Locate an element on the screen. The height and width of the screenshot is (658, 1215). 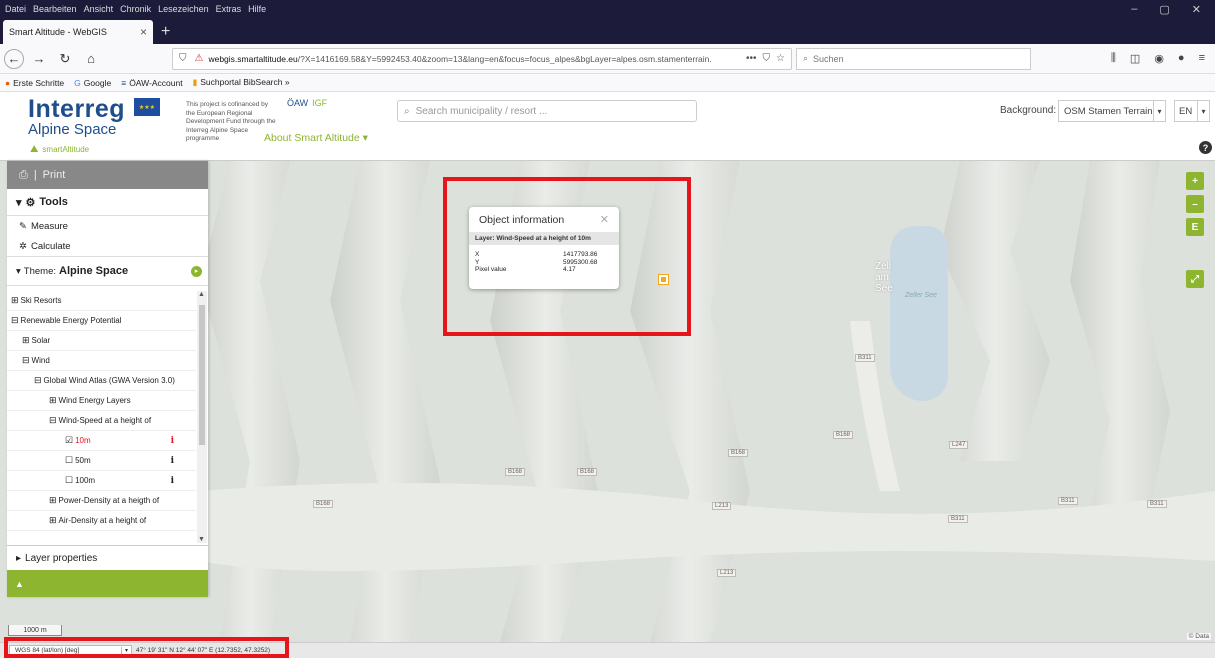
layer-tree-item: ⊞ Wind Energy Layers is located at coordinates (101, 401).